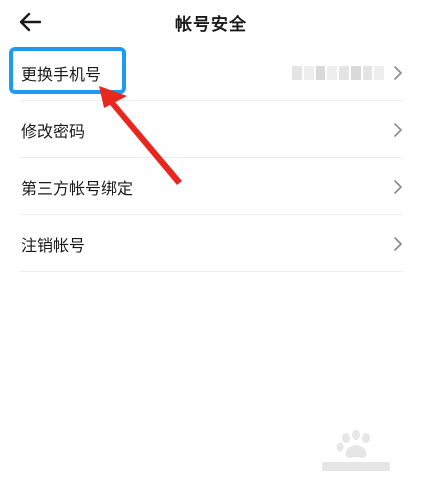  Describe the element at coordinates (77, 188) in the screenshot. I see `settings-item-label: 第三方帐号绑定` at that location.